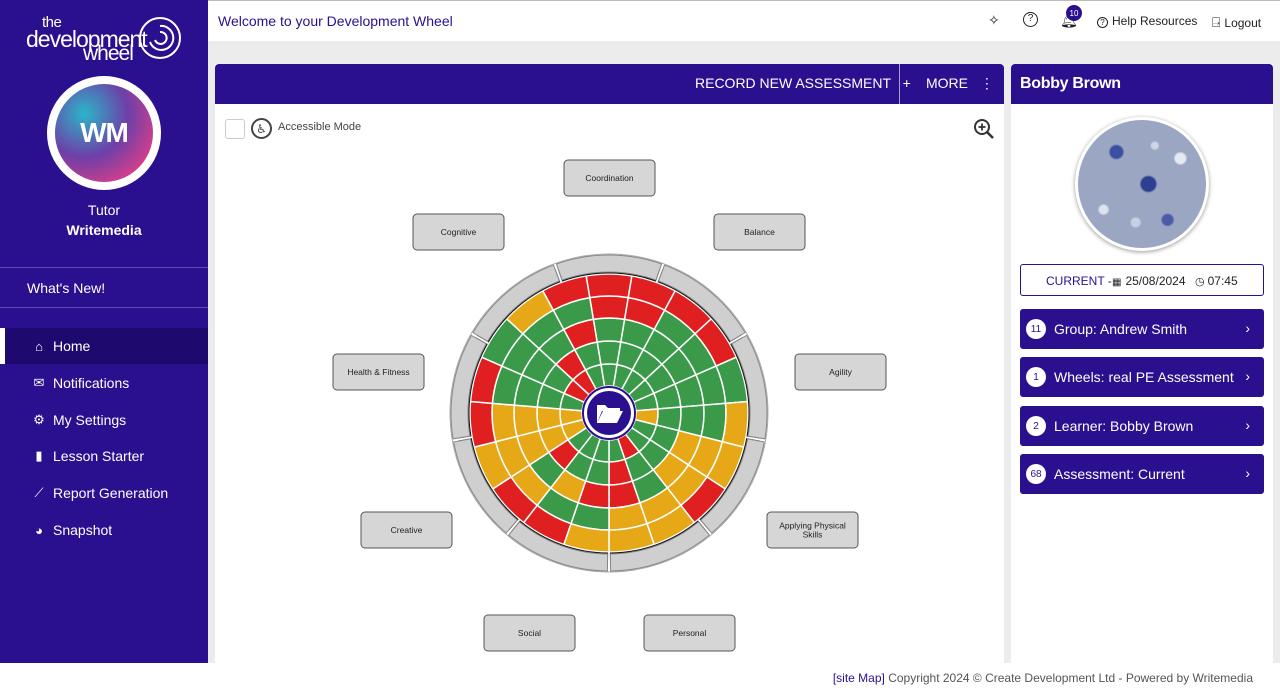 This screenshot has width=1280, height=694. Describe the element at coordinates (39, 346) in the screenshot. I see `home-icon: ⌂` at that location.